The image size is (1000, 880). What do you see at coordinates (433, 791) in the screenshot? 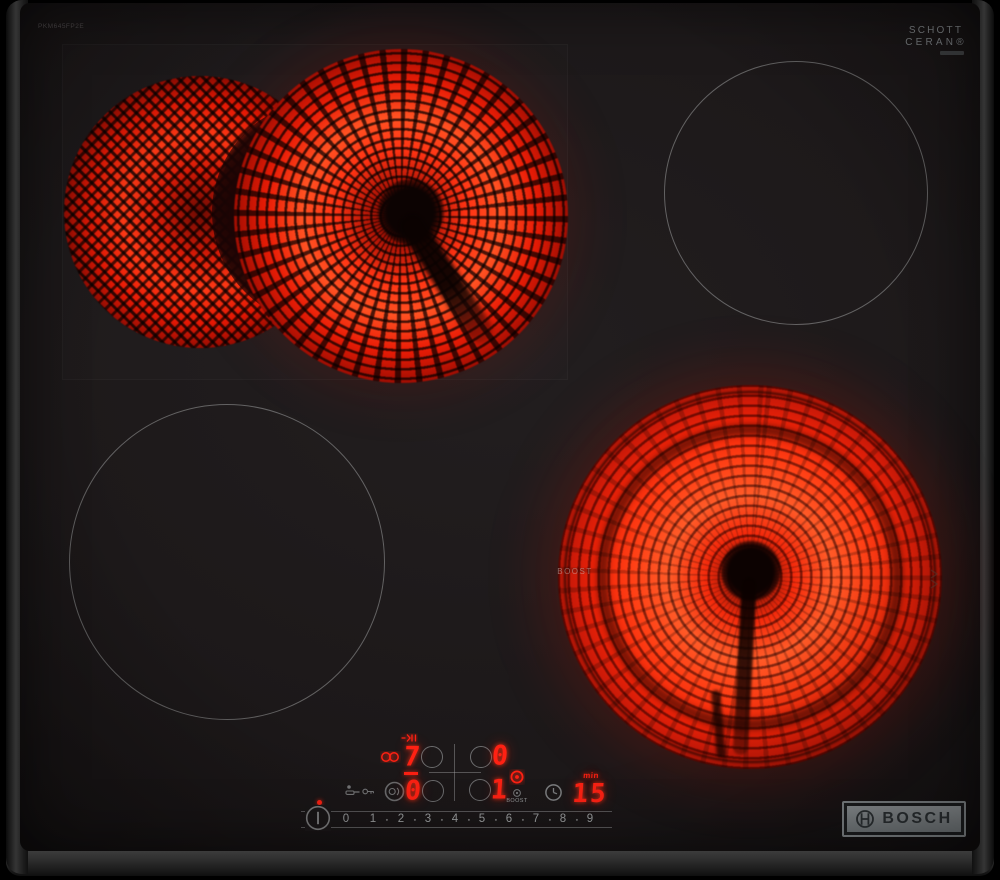
I see `front-left-zone-select-key` at bounding box center [433, 791].